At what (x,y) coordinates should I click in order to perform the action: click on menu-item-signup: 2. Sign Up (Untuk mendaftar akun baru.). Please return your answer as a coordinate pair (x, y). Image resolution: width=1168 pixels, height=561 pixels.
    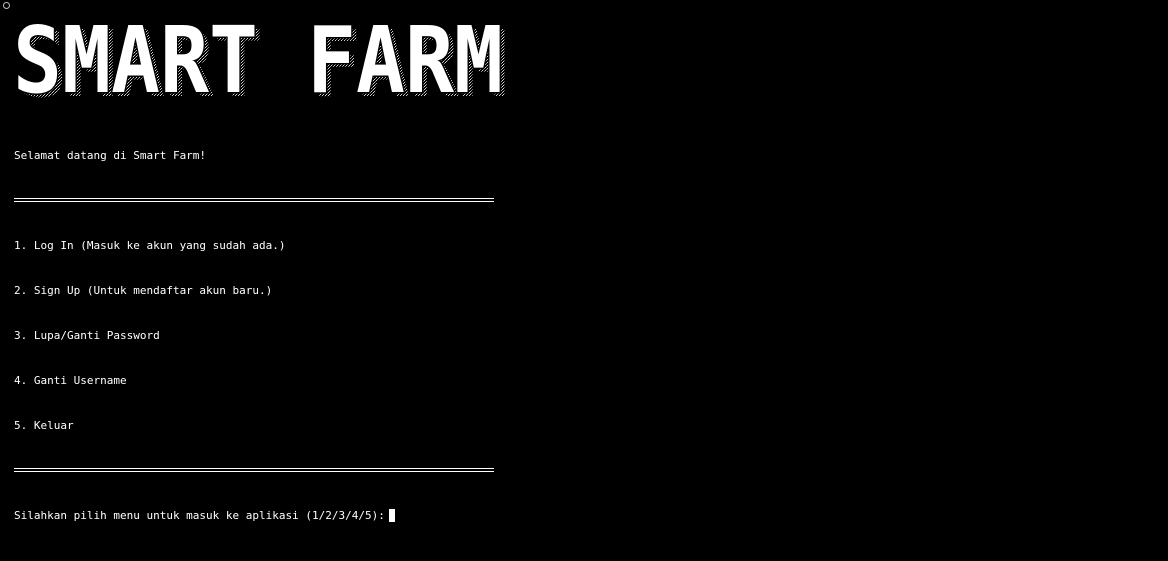
    Looking at the image, I should click on (143, 290).